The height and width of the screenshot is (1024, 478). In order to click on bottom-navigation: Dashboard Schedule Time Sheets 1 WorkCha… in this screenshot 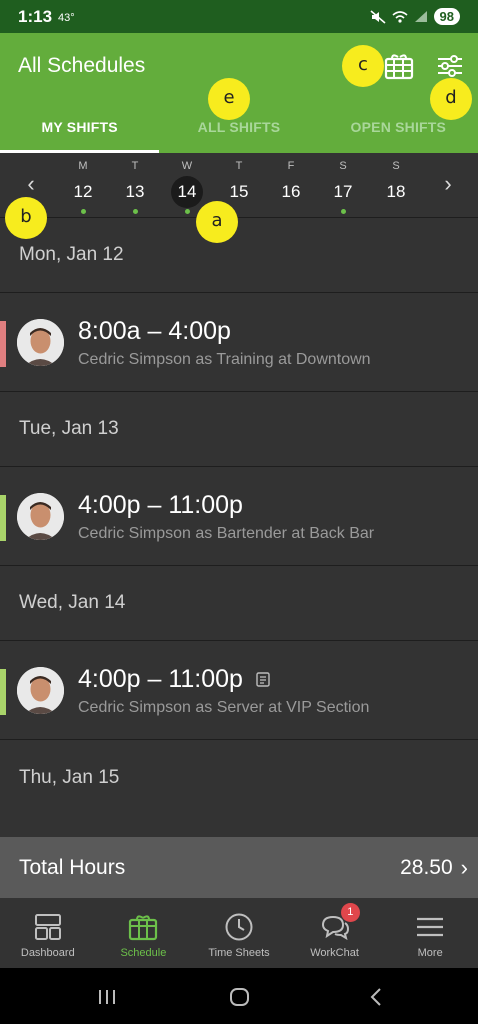, I will do `click(239, 933)`.